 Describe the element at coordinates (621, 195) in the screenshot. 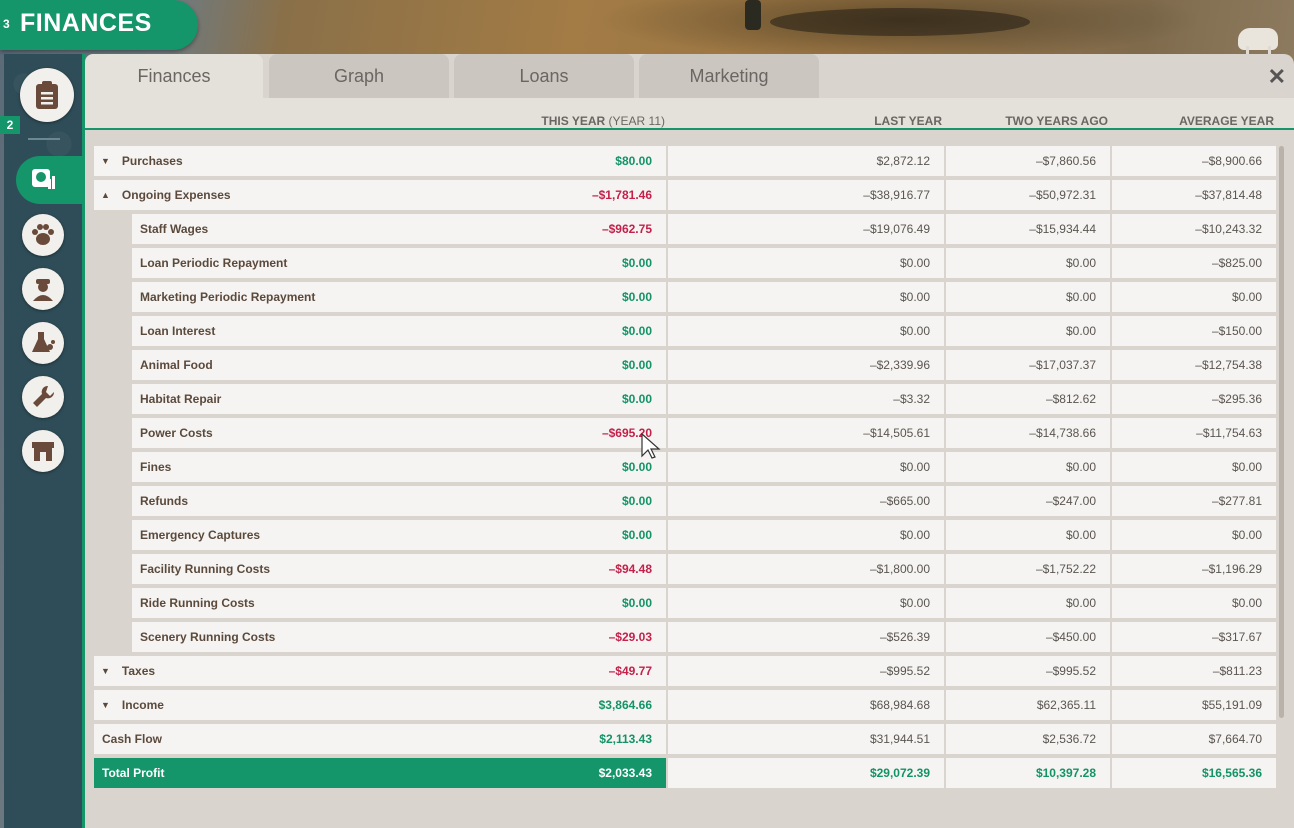

I see `this-year-value: –$1,781.46` at that location.